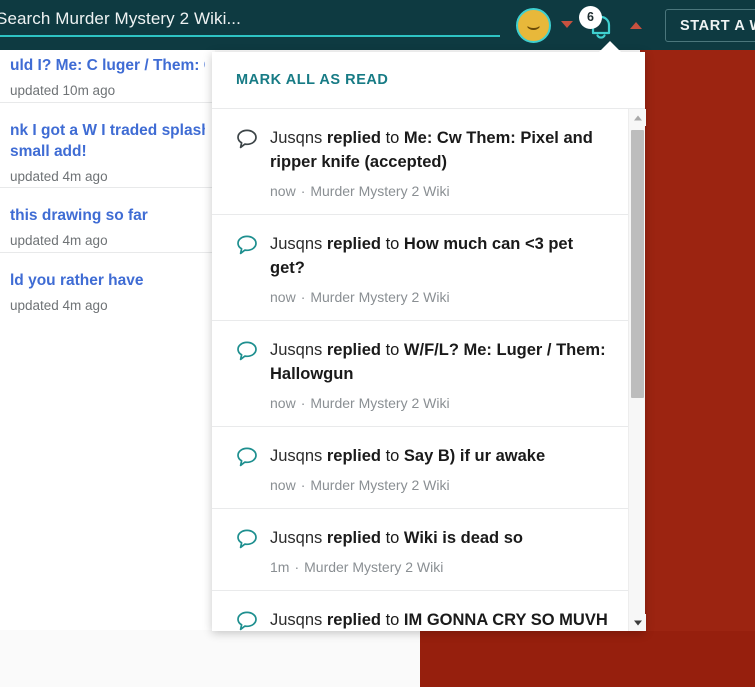 This screenshot has width=755, height=687. What do you see at coordinates (637, 622) in the screenshot?
I see `scroll-down-arrow-icon` at bounding box center [637, 622].